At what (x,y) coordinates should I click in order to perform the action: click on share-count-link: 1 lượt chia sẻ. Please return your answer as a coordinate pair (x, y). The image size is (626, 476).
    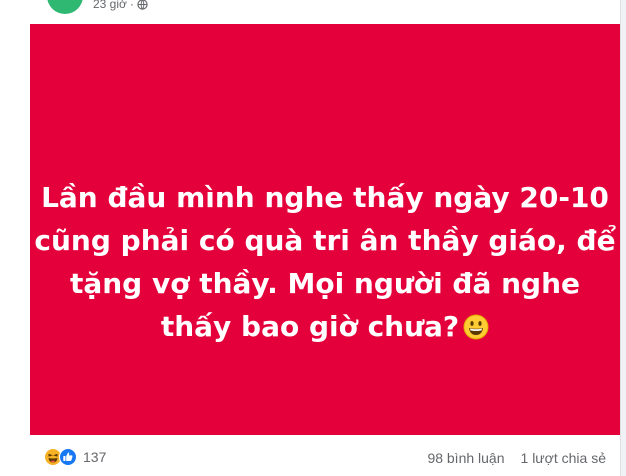
    Looking at the image, I should click on (563, 458).